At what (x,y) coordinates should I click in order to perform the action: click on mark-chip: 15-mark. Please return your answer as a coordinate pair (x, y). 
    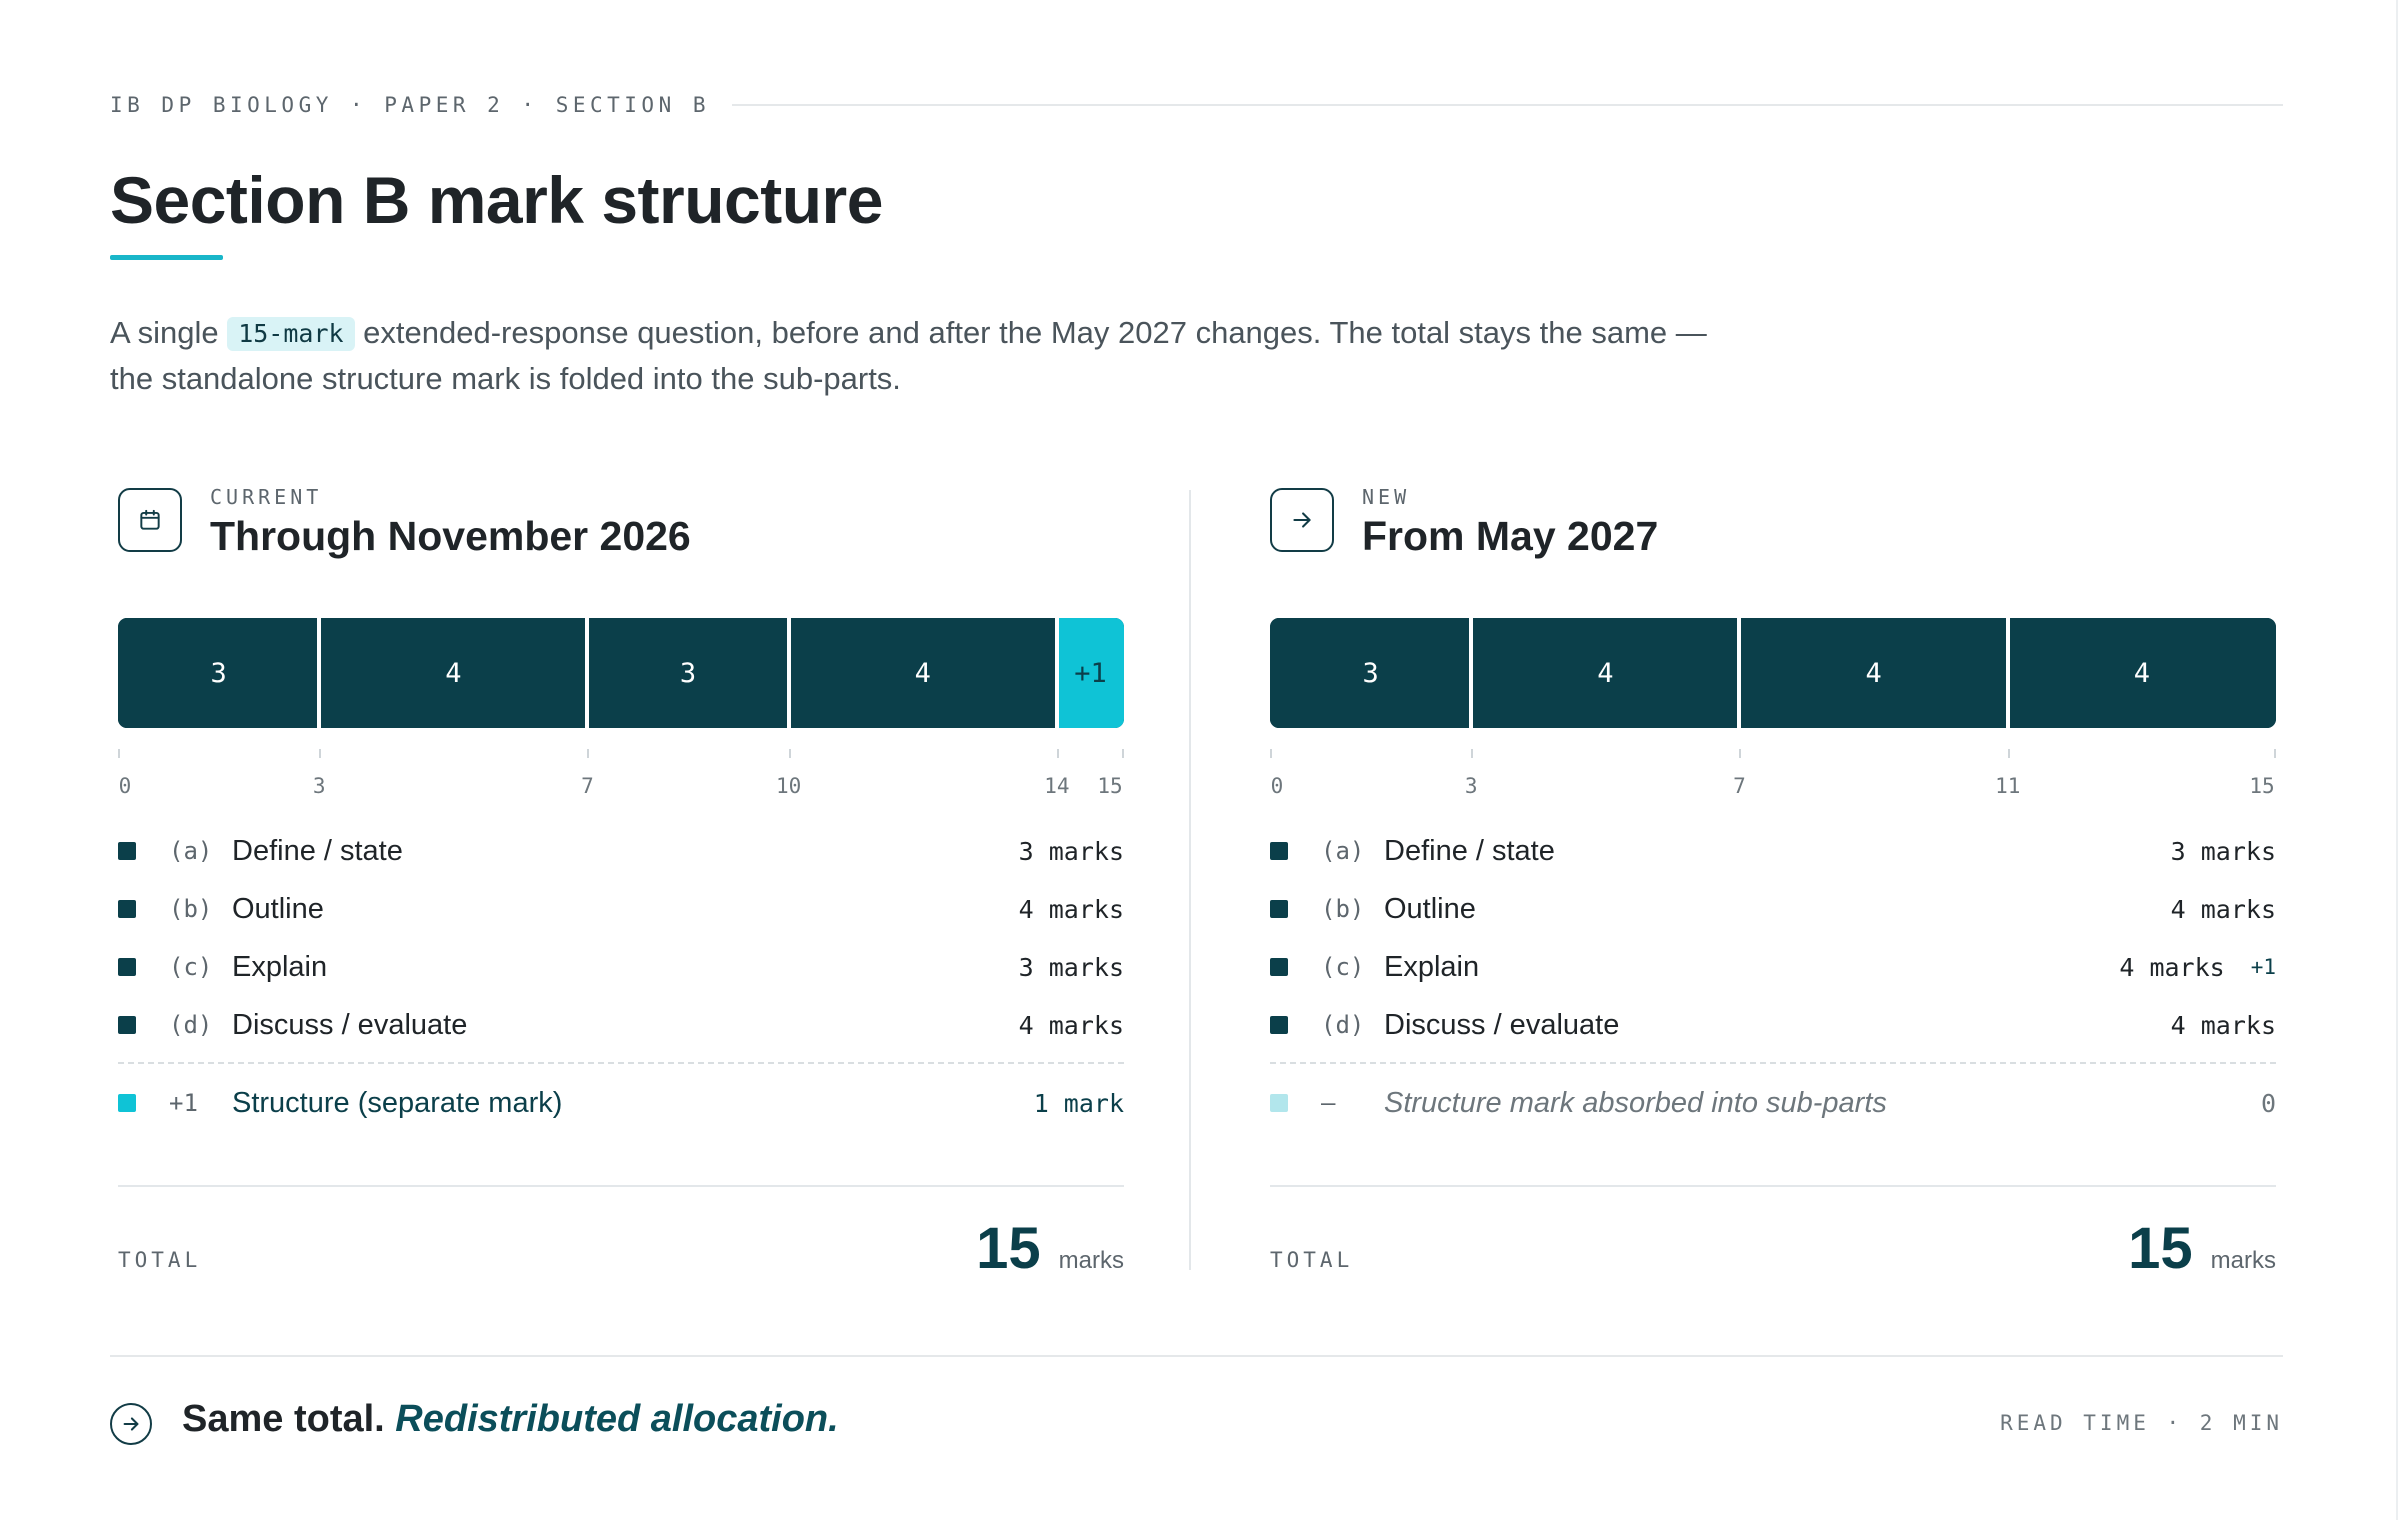
    Looking at the image, I should click on (291, 334).